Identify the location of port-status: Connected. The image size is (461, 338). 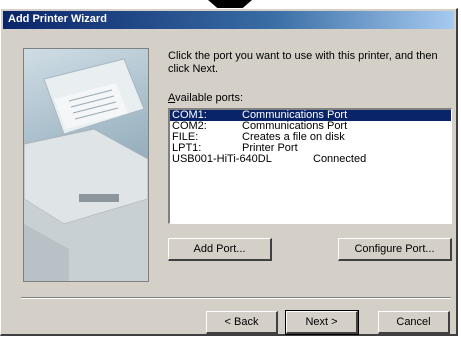
(340, 159).